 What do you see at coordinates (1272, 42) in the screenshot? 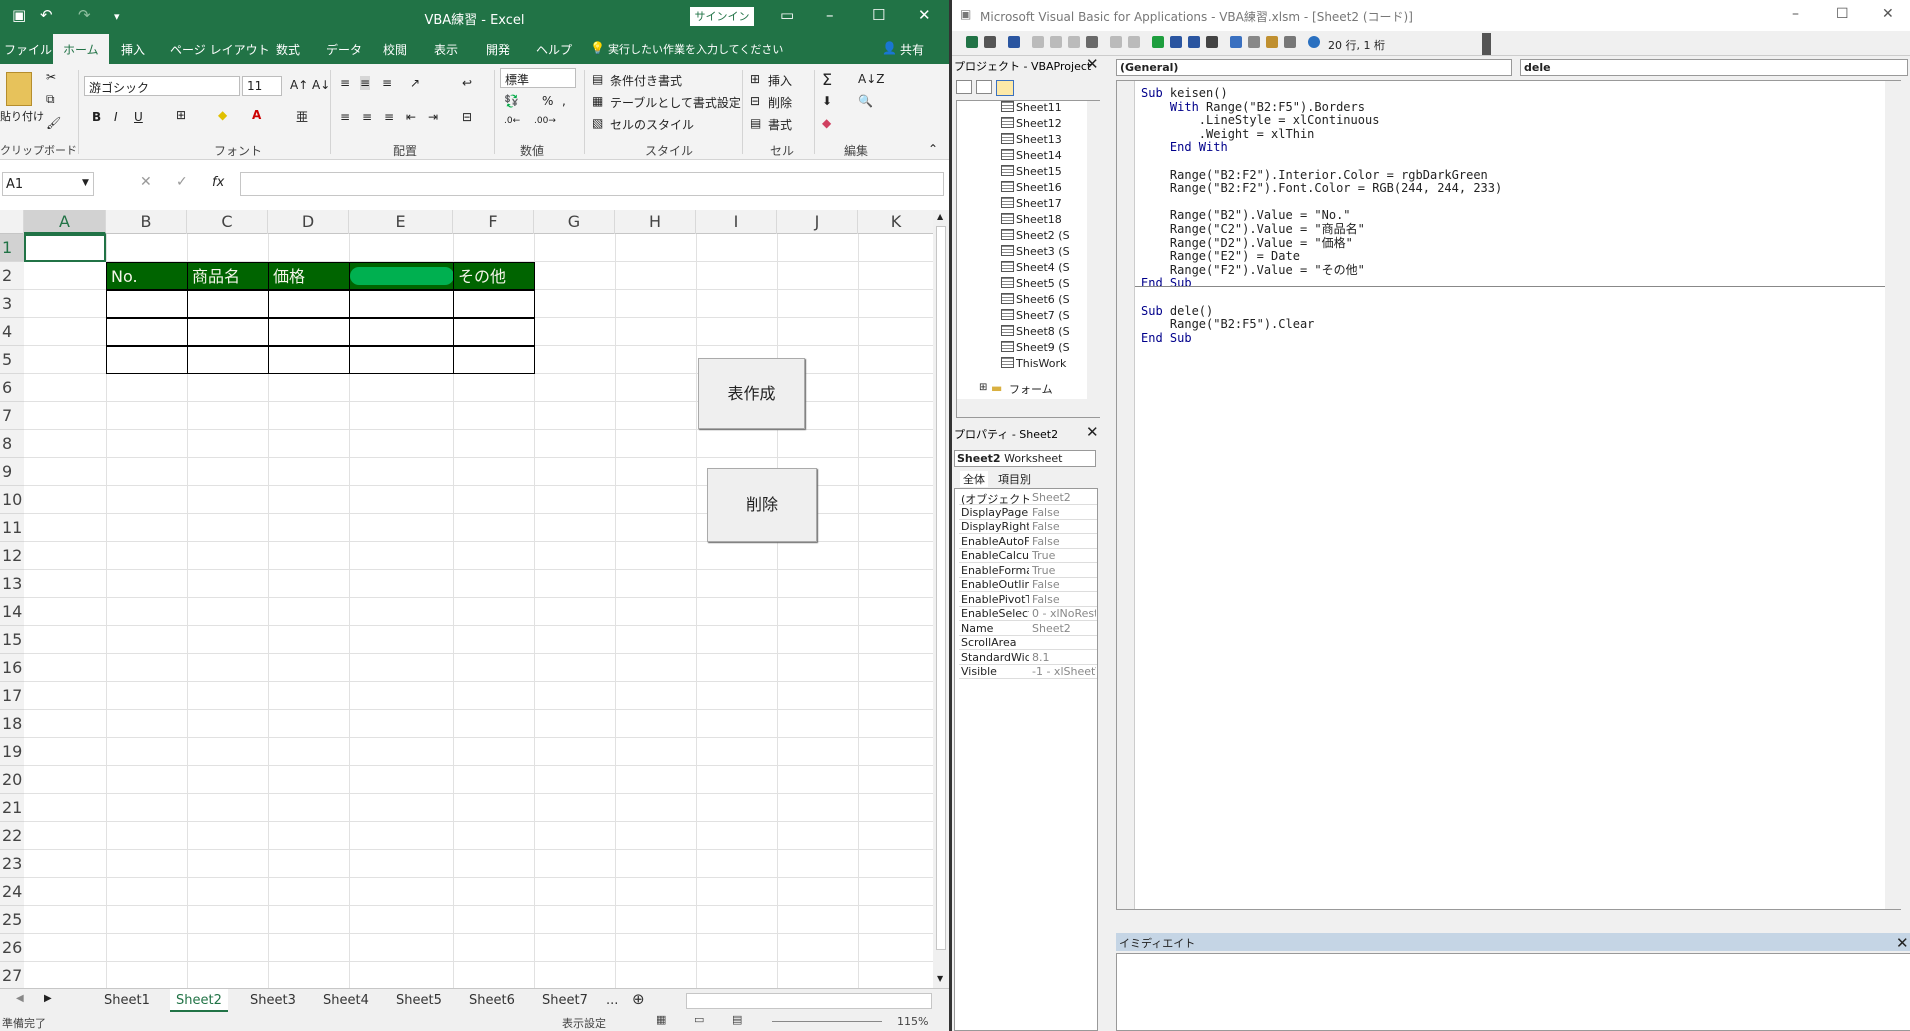
I see `object-browser-icon` at bounding box center [1272, 42].